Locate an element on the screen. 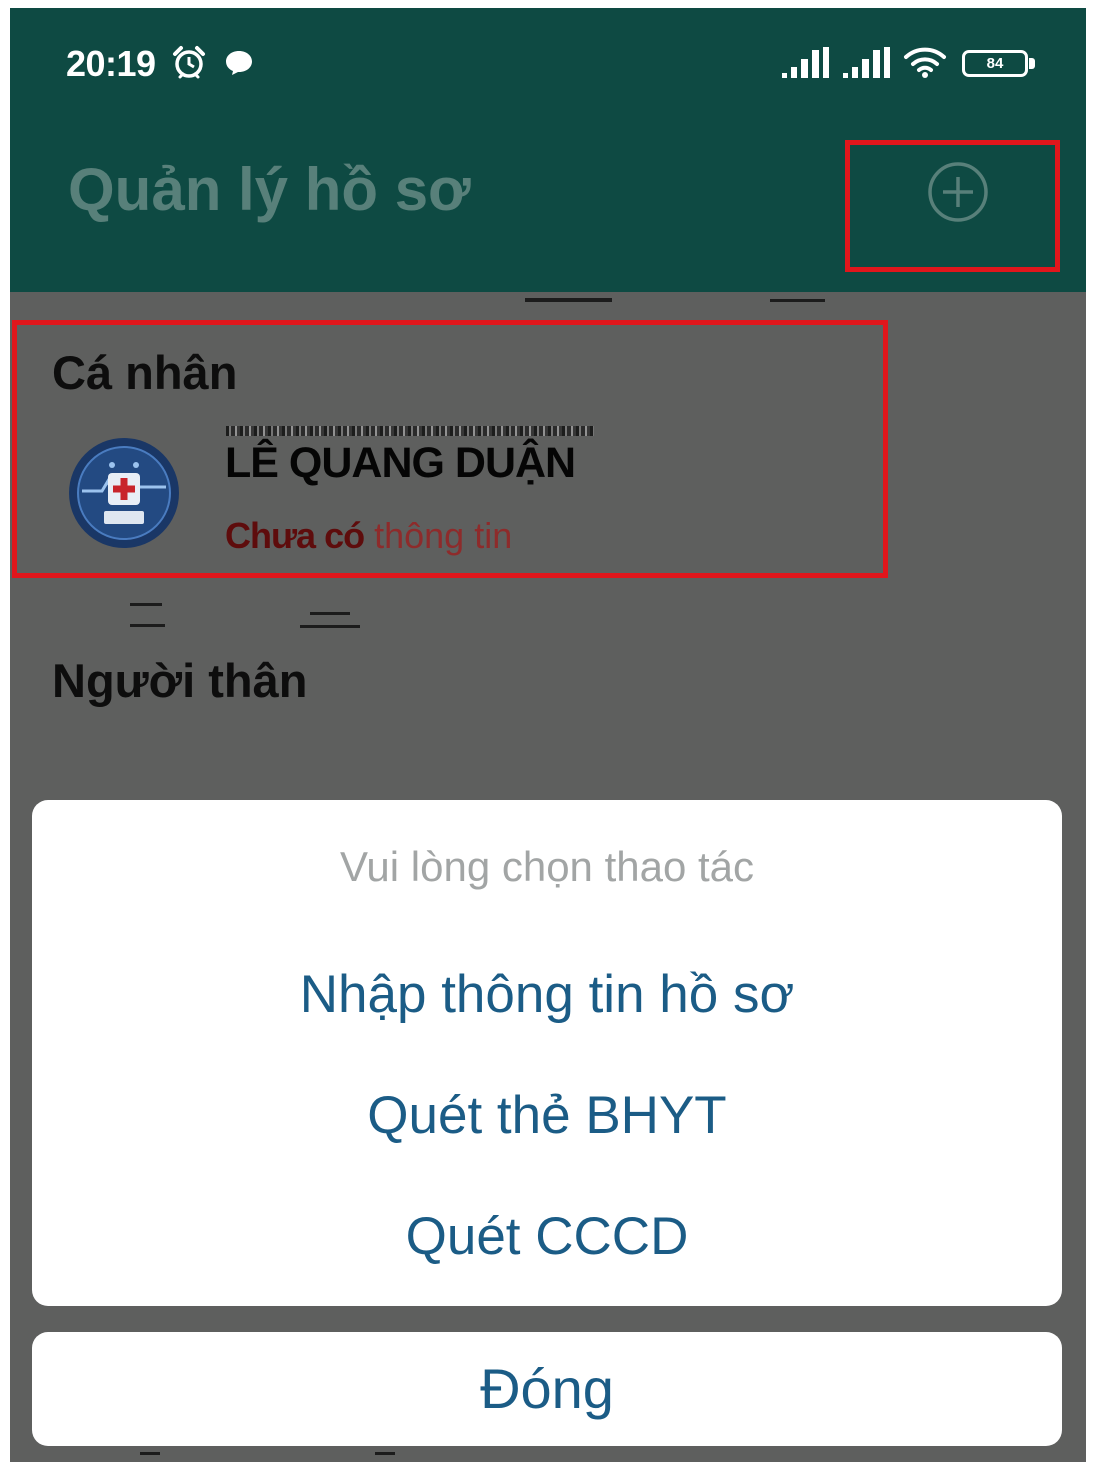 This screenshot has width=1094, height=1473. page-title: Quản lý hồ sơ is located at coordinates (269, 189).